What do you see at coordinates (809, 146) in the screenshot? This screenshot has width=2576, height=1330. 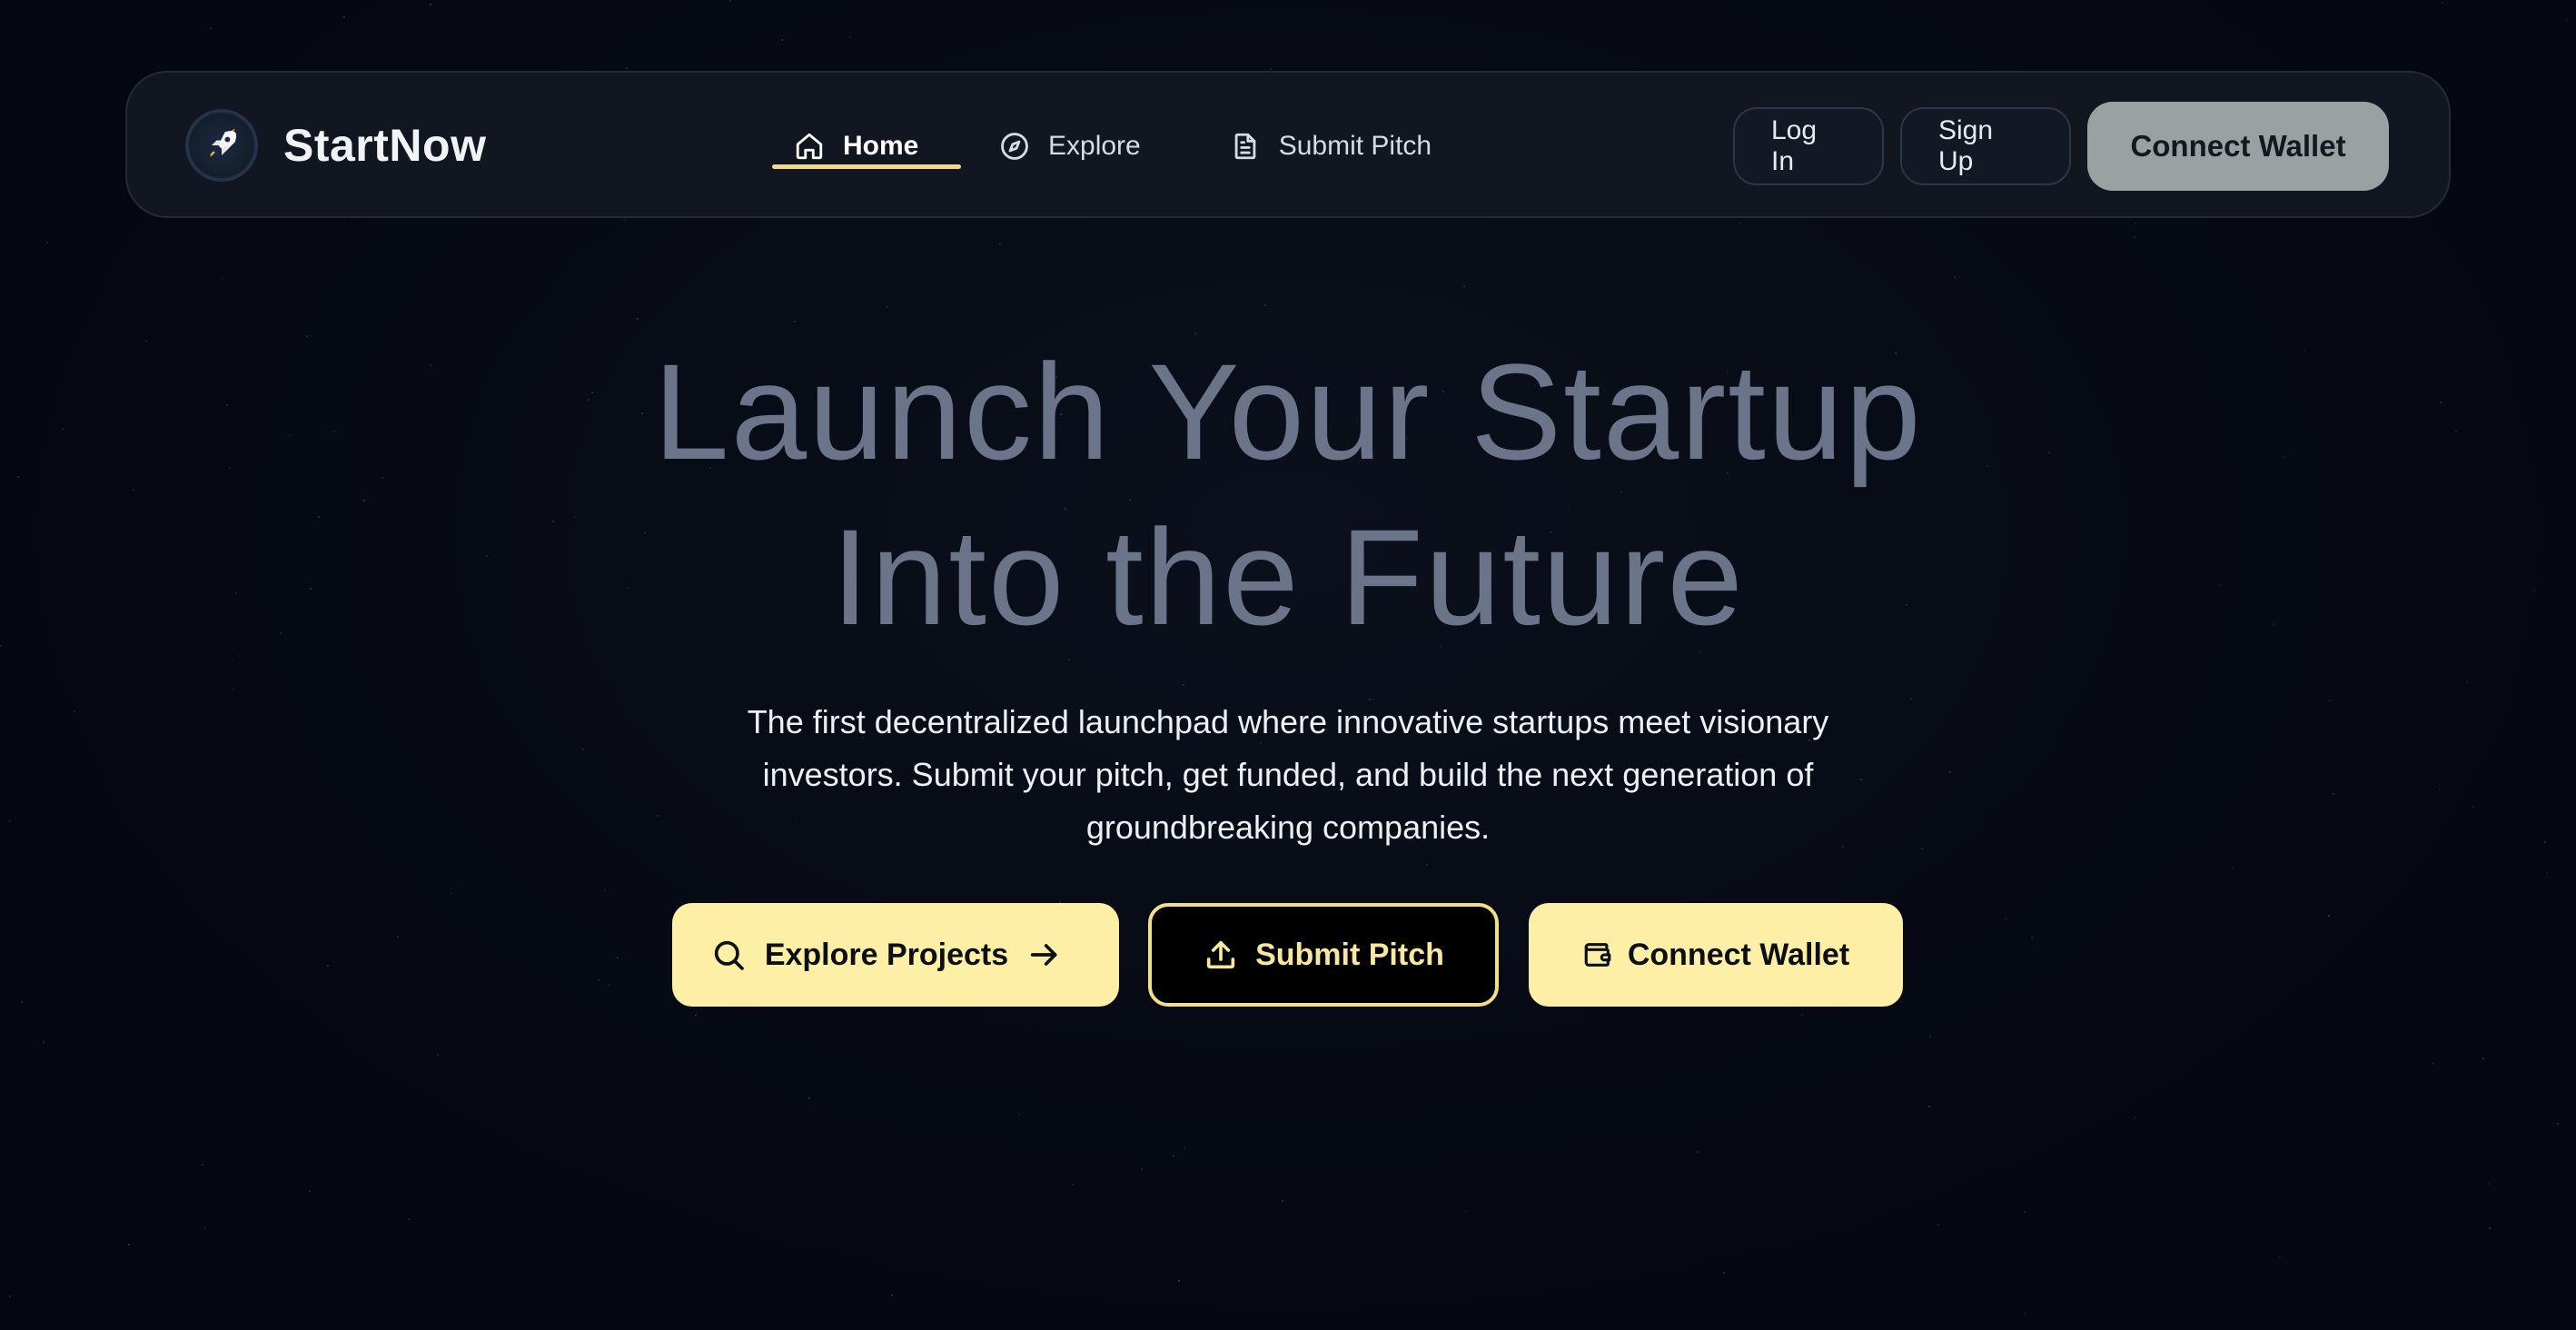 I see `home-icon` at bounding box center [809, 146].